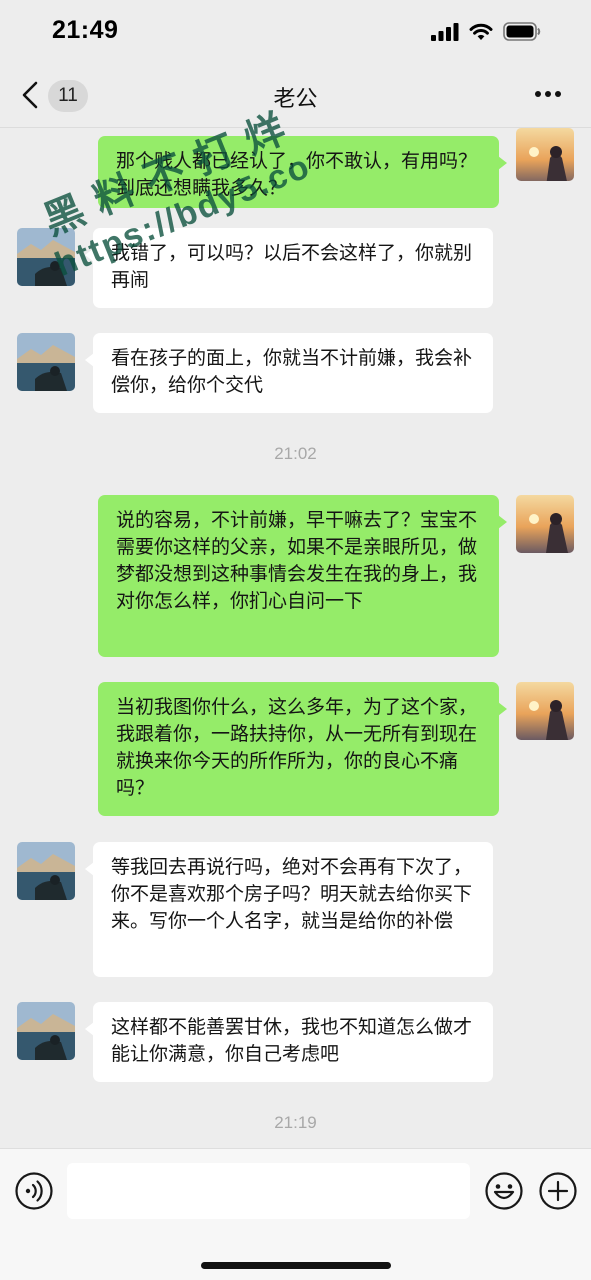  What do you see at coordinates (445, 31) in the screenshot?
I see `signal-icon` at bounding box center [445, 31].